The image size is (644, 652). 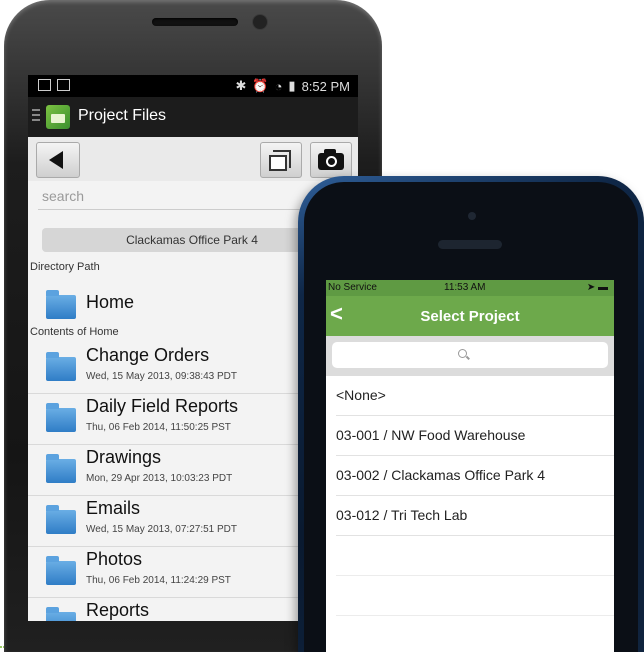 What do you see at coordinates (36, 116) in the screenshot?
I see `menu-icon` at bounding box center [36, 116].